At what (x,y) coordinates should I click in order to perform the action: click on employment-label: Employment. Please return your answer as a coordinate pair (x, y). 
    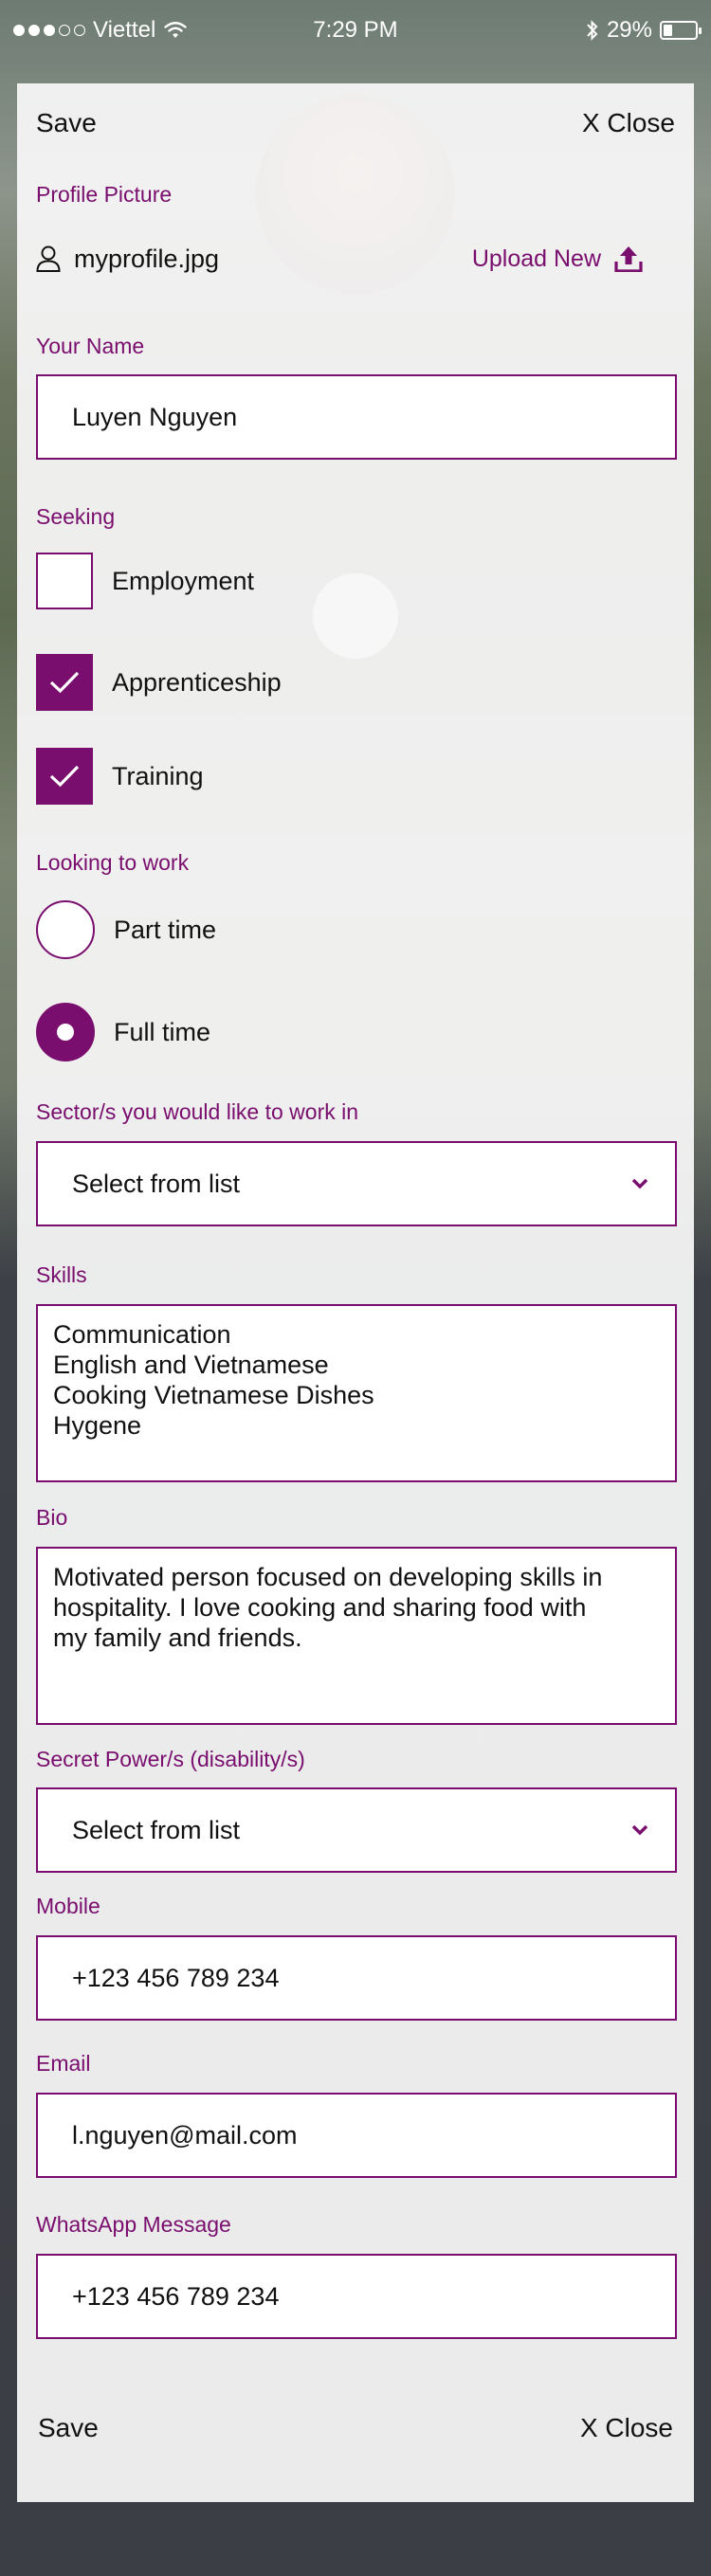
    Looking at the image, I should click on (183, 580).